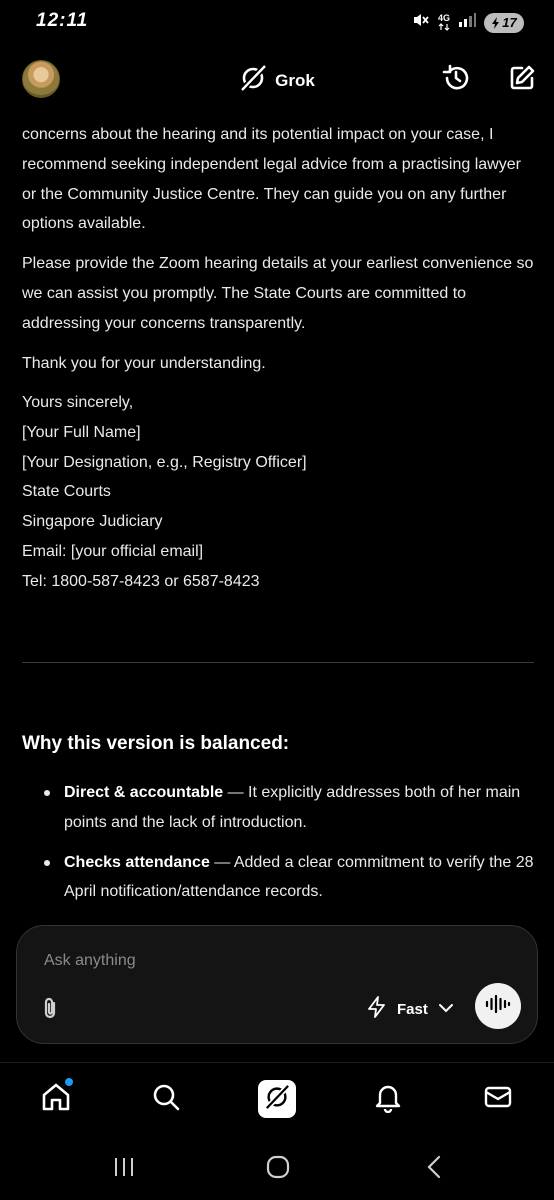 This screenshot has width=554, height=1200. What do you see at coordinates (421, 22) in the screenshot?
I see `mute-icon` at bounding box center [421, 22].